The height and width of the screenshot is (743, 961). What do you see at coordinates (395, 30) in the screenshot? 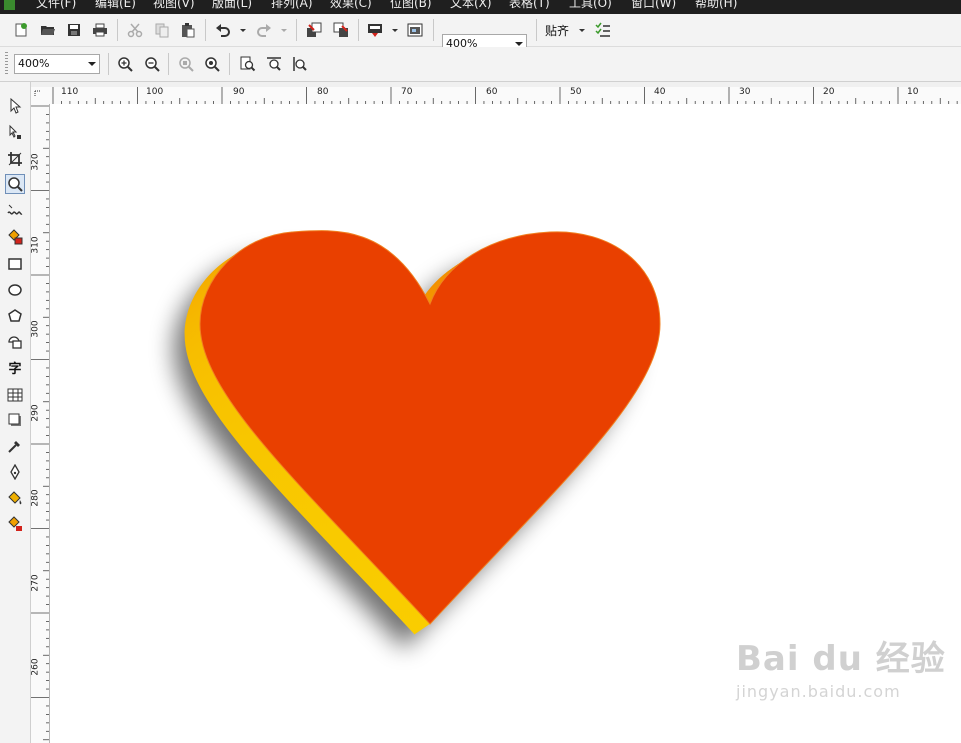
I see `publish-dropdown-icon` at bounding box center [395, 30].